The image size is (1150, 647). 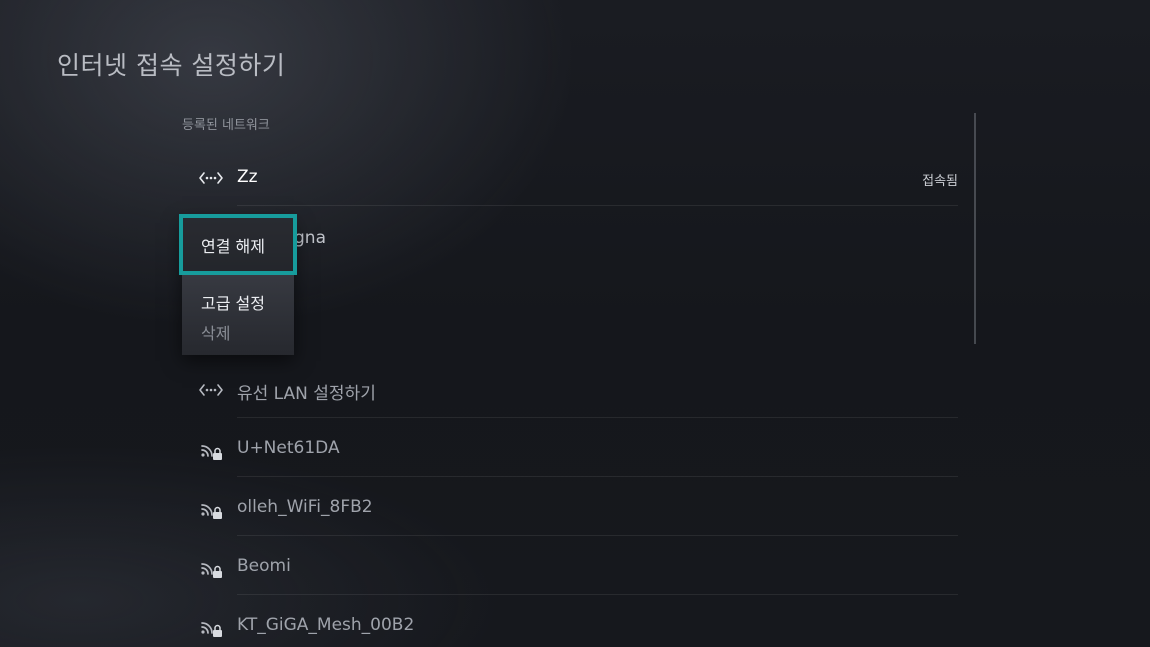 What do you see at coordinates (570, 389) in the screenshot?
I see `wired-lan-setup-row: 유선 LAN 설정하기` at bounding box center [570, 389].